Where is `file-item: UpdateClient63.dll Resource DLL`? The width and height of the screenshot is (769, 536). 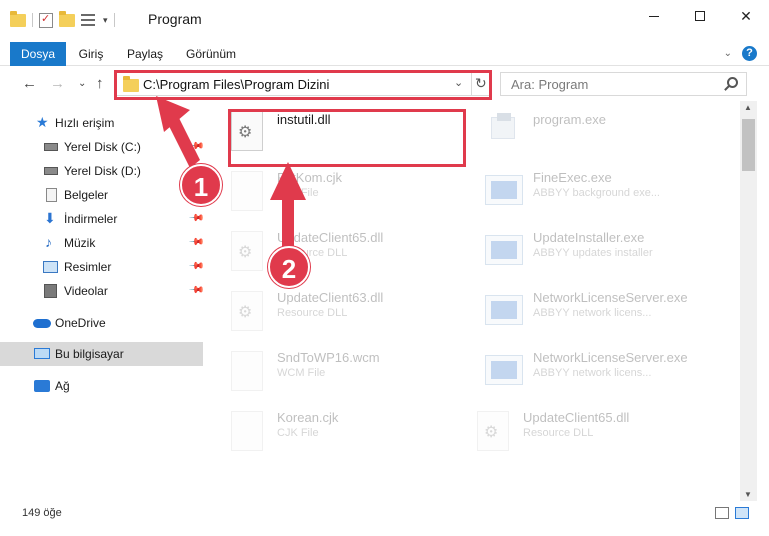
file-item: UpdateClient63.dll Resource DLL is located at coordinates (332, 311).